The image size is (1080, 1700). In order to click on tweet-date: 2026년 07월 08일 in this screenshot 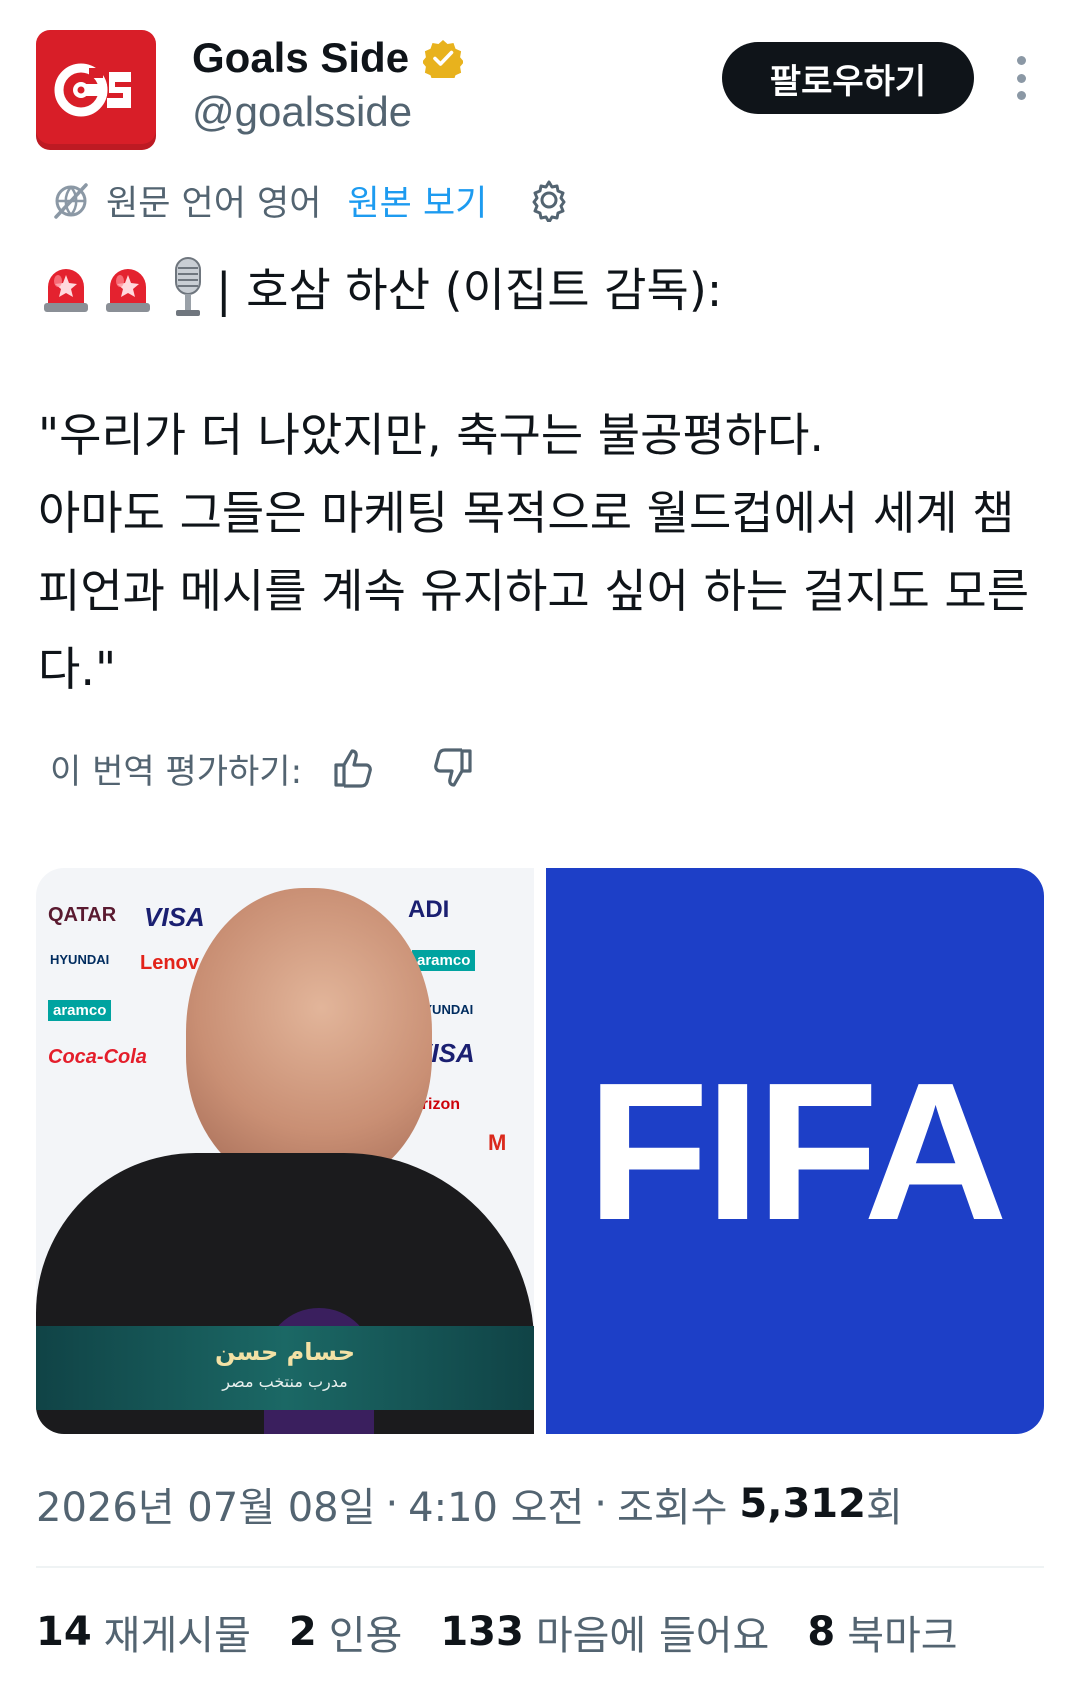, I will do `click(205, 1504)`.